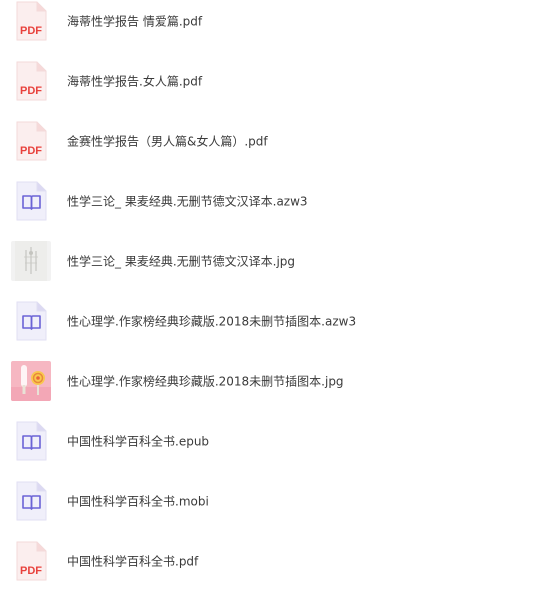 Image resolution: width=560 pixels, height=592 pixels. What do you see at coordinates (181, 261) in the screenshot?
I see `file-name: 性学三论_ 果麦经典.无删节德文汉译本.jpg` at bounding box center [181, 261].